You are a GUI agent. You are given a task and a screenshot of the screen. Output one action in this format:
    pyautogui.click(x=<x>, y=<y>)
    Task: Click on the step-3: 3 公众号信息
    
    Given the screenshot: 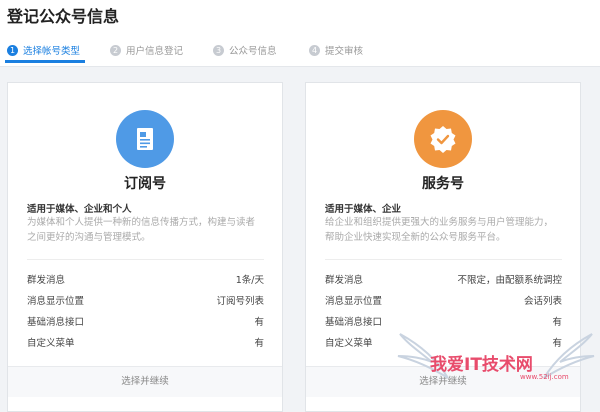 What is the action you would take?
    pyautogui.click(x=245, y=50)
    